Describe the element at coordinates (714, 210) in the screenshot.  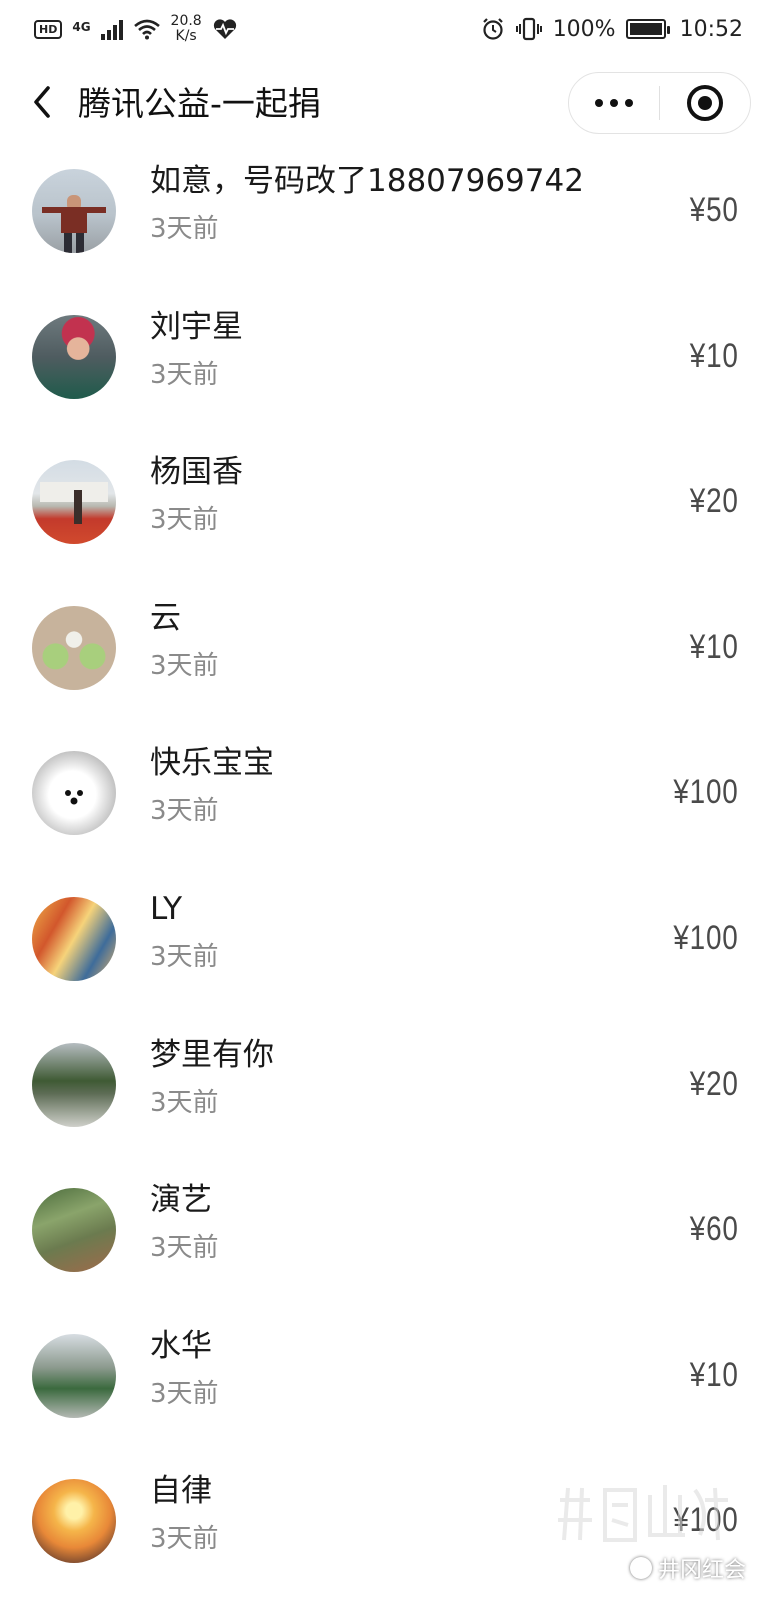
I see `donation-amount: ¥50` at that location.